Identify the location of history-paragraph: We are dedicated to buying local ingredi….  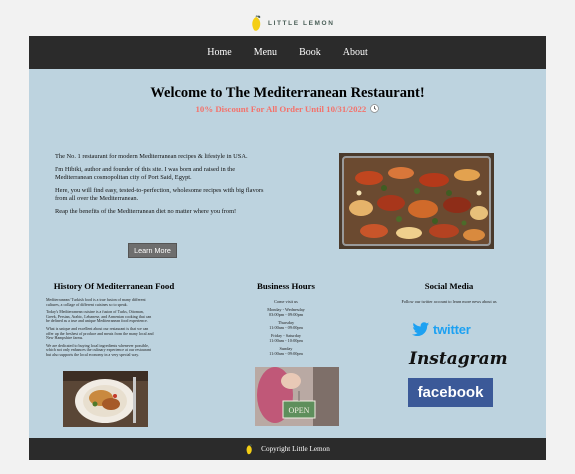
(98, 349).